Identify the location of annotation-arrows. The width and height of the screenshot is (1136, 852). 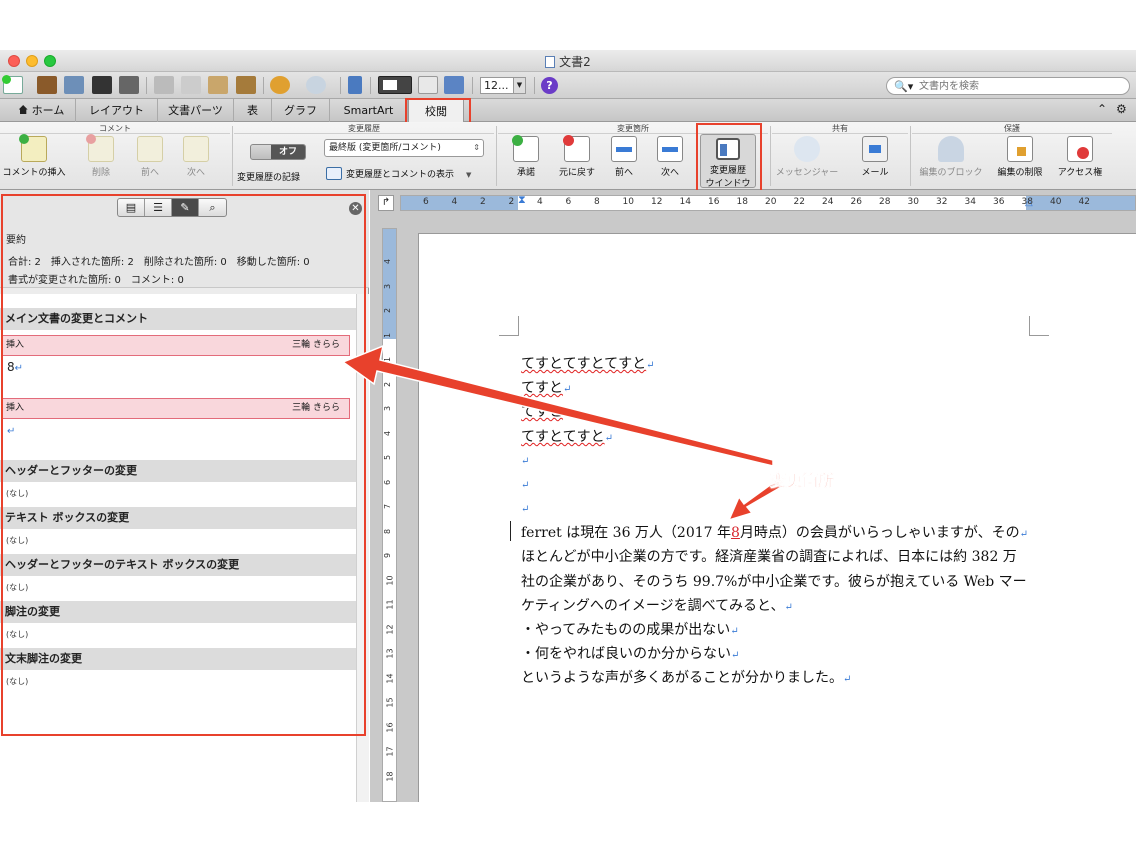
(563, 433).